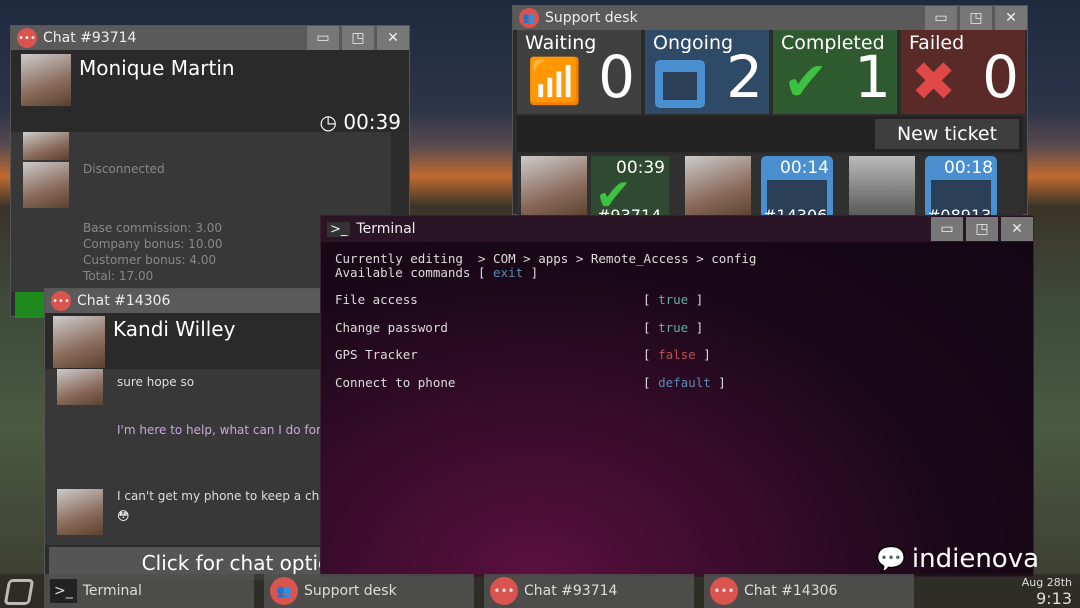 The height and width of the screenshot is (608, 1080). What do you see at coordinates (399, 258) in the screenshot?
I see `editing-label: Currently editing` at bounding box center [399, 258].